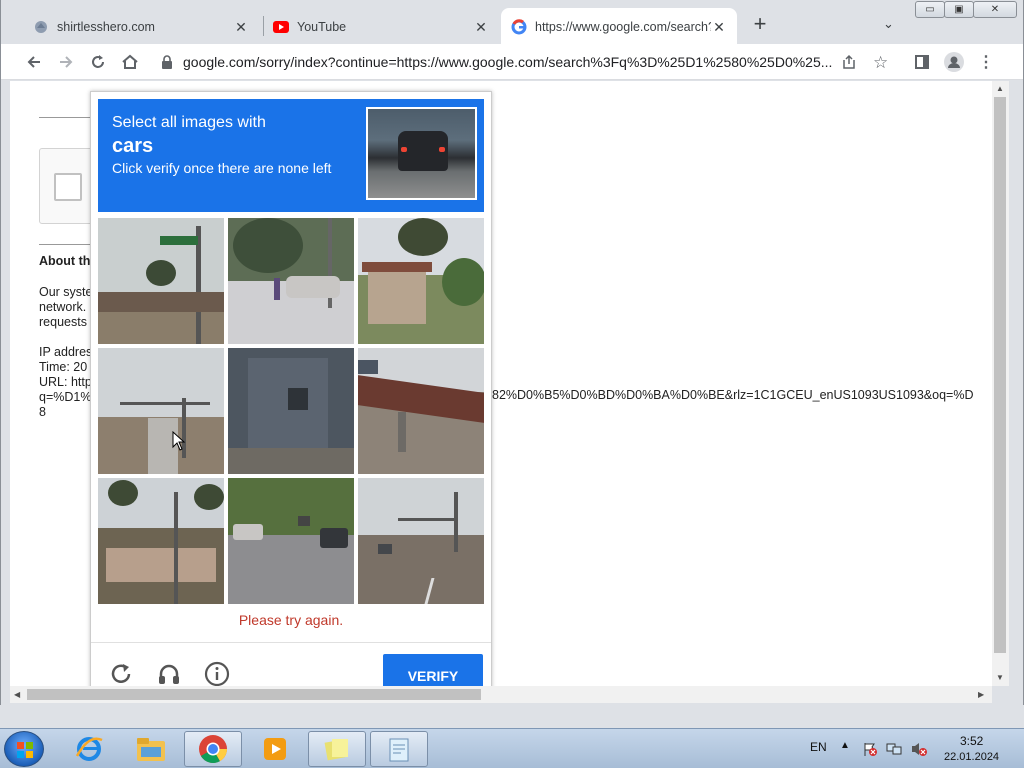 This screenshot has width=1024, height=768. I want to click on volume-muted-icon, so click(919, 751).